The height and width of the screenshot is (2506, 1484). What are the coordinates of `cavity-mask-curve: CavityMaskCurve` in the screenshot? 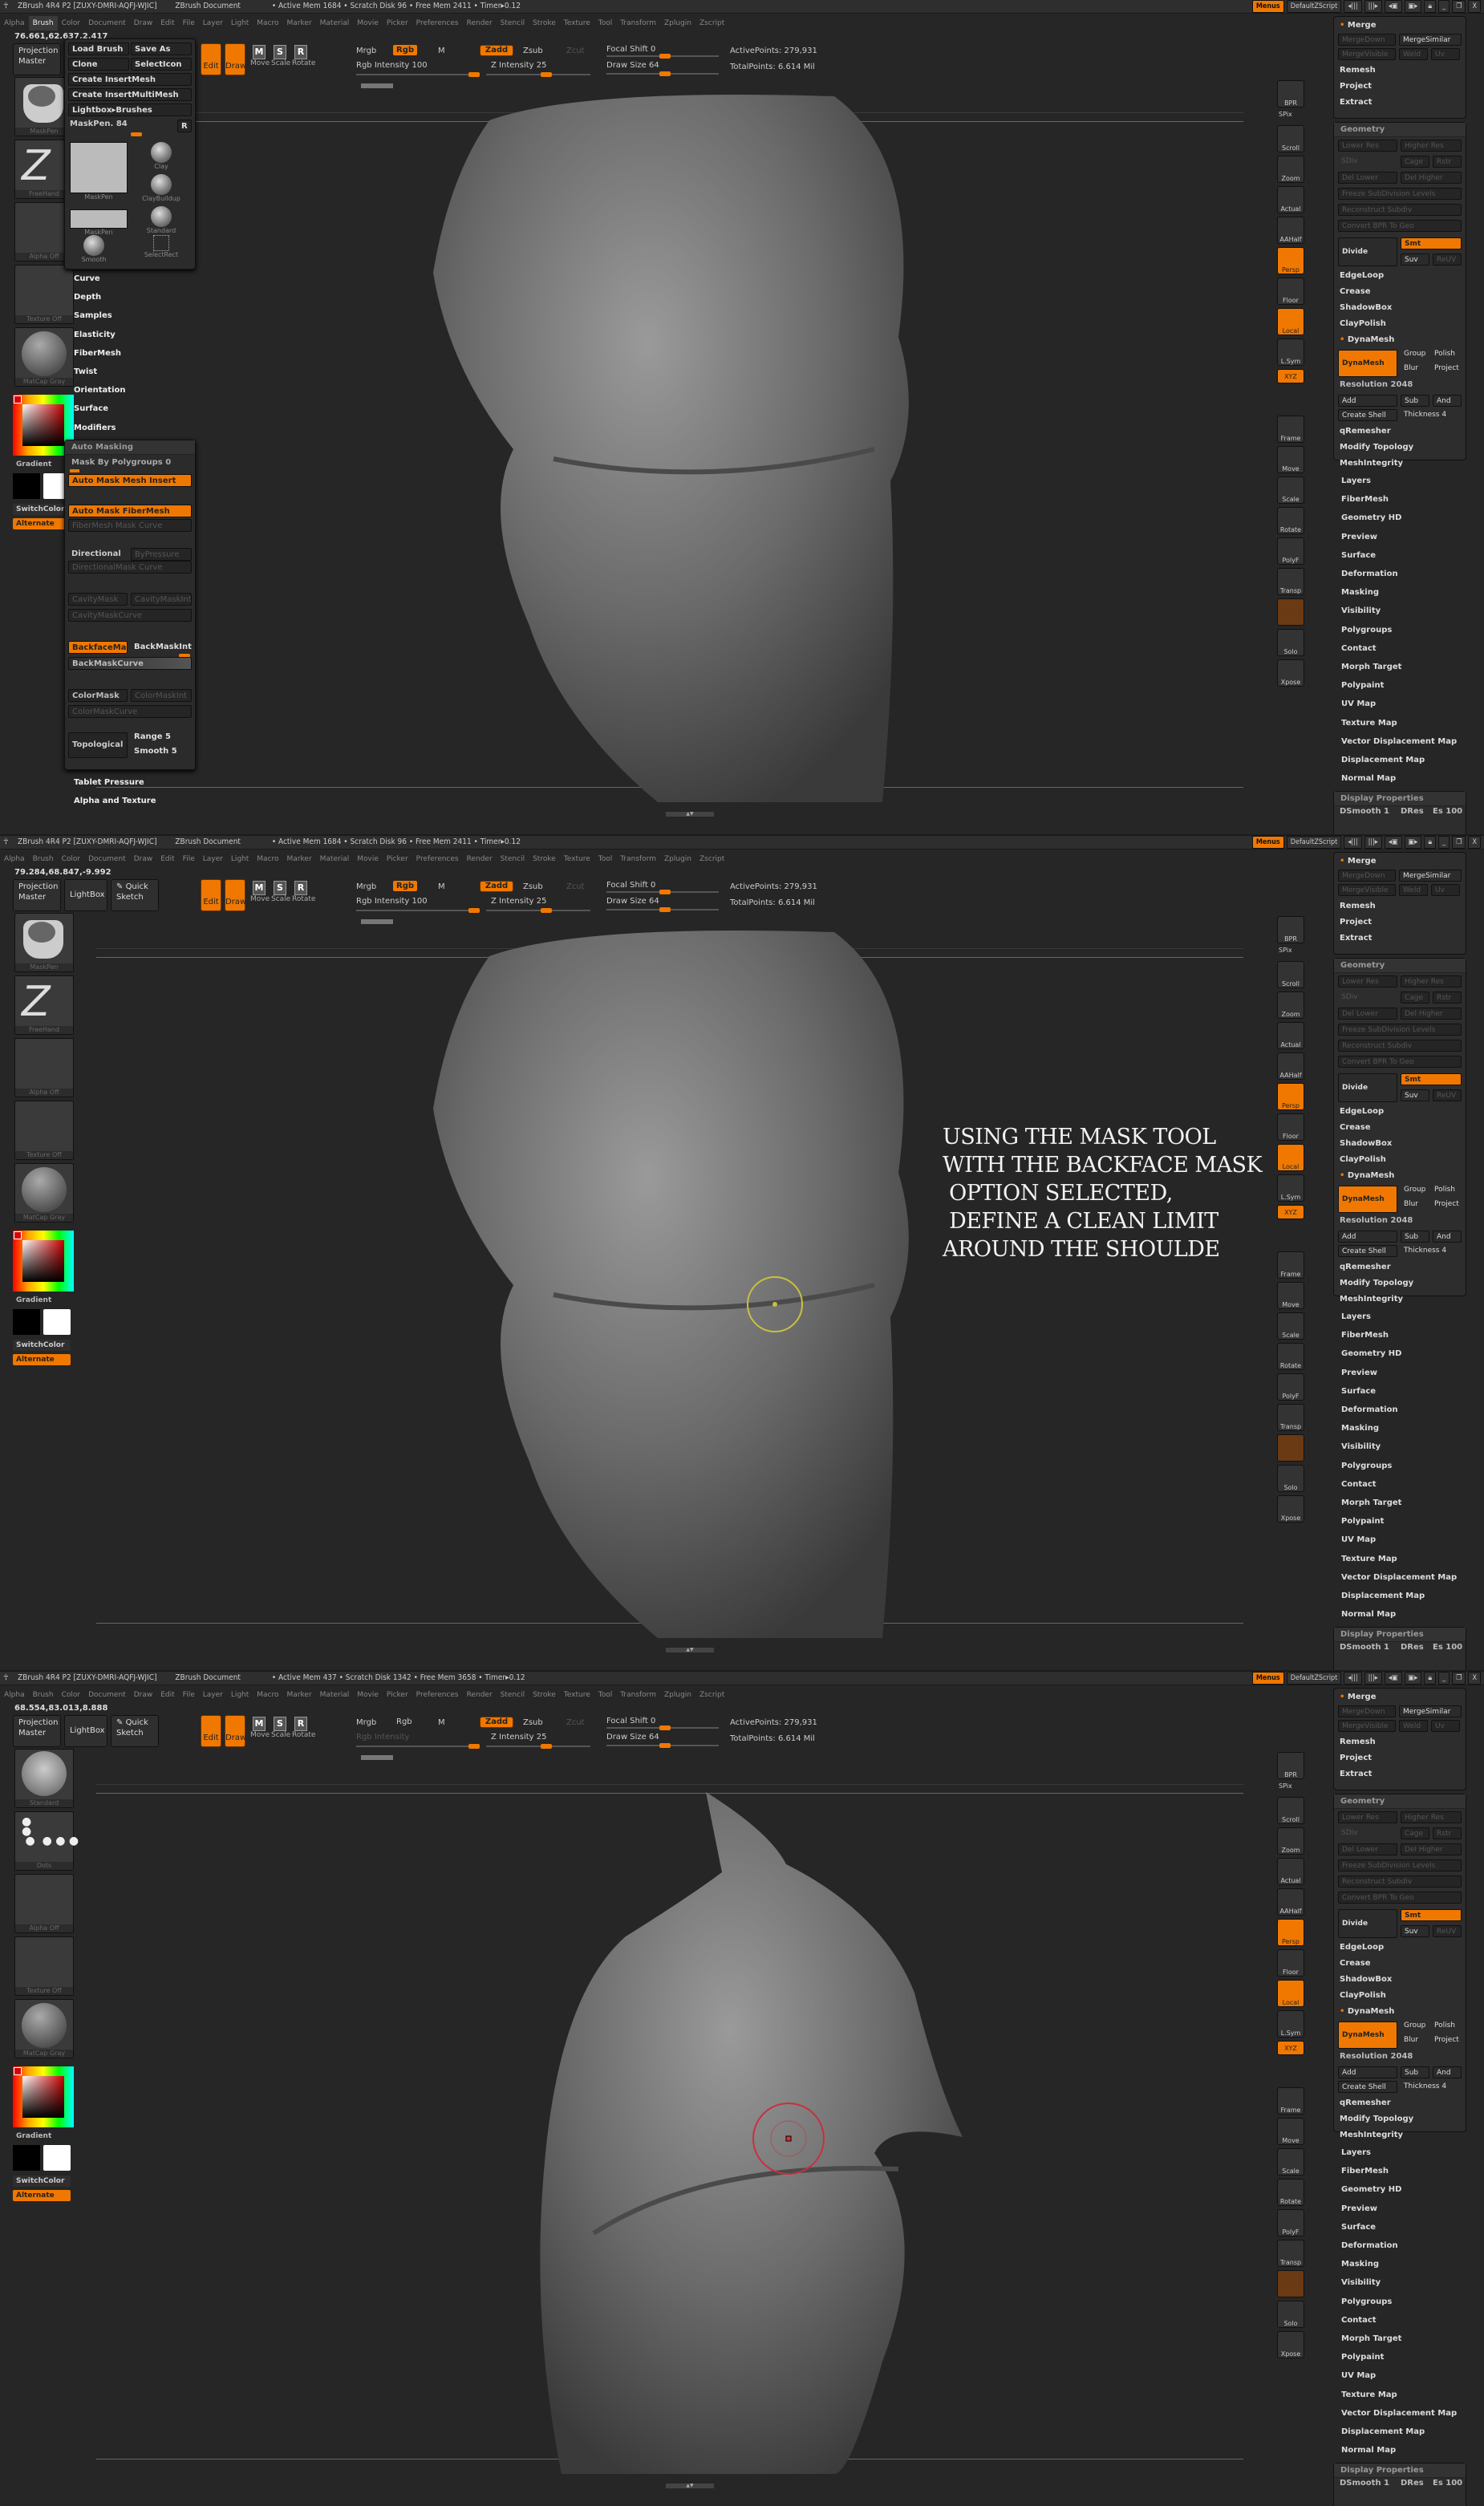 It's located at (130, 615).